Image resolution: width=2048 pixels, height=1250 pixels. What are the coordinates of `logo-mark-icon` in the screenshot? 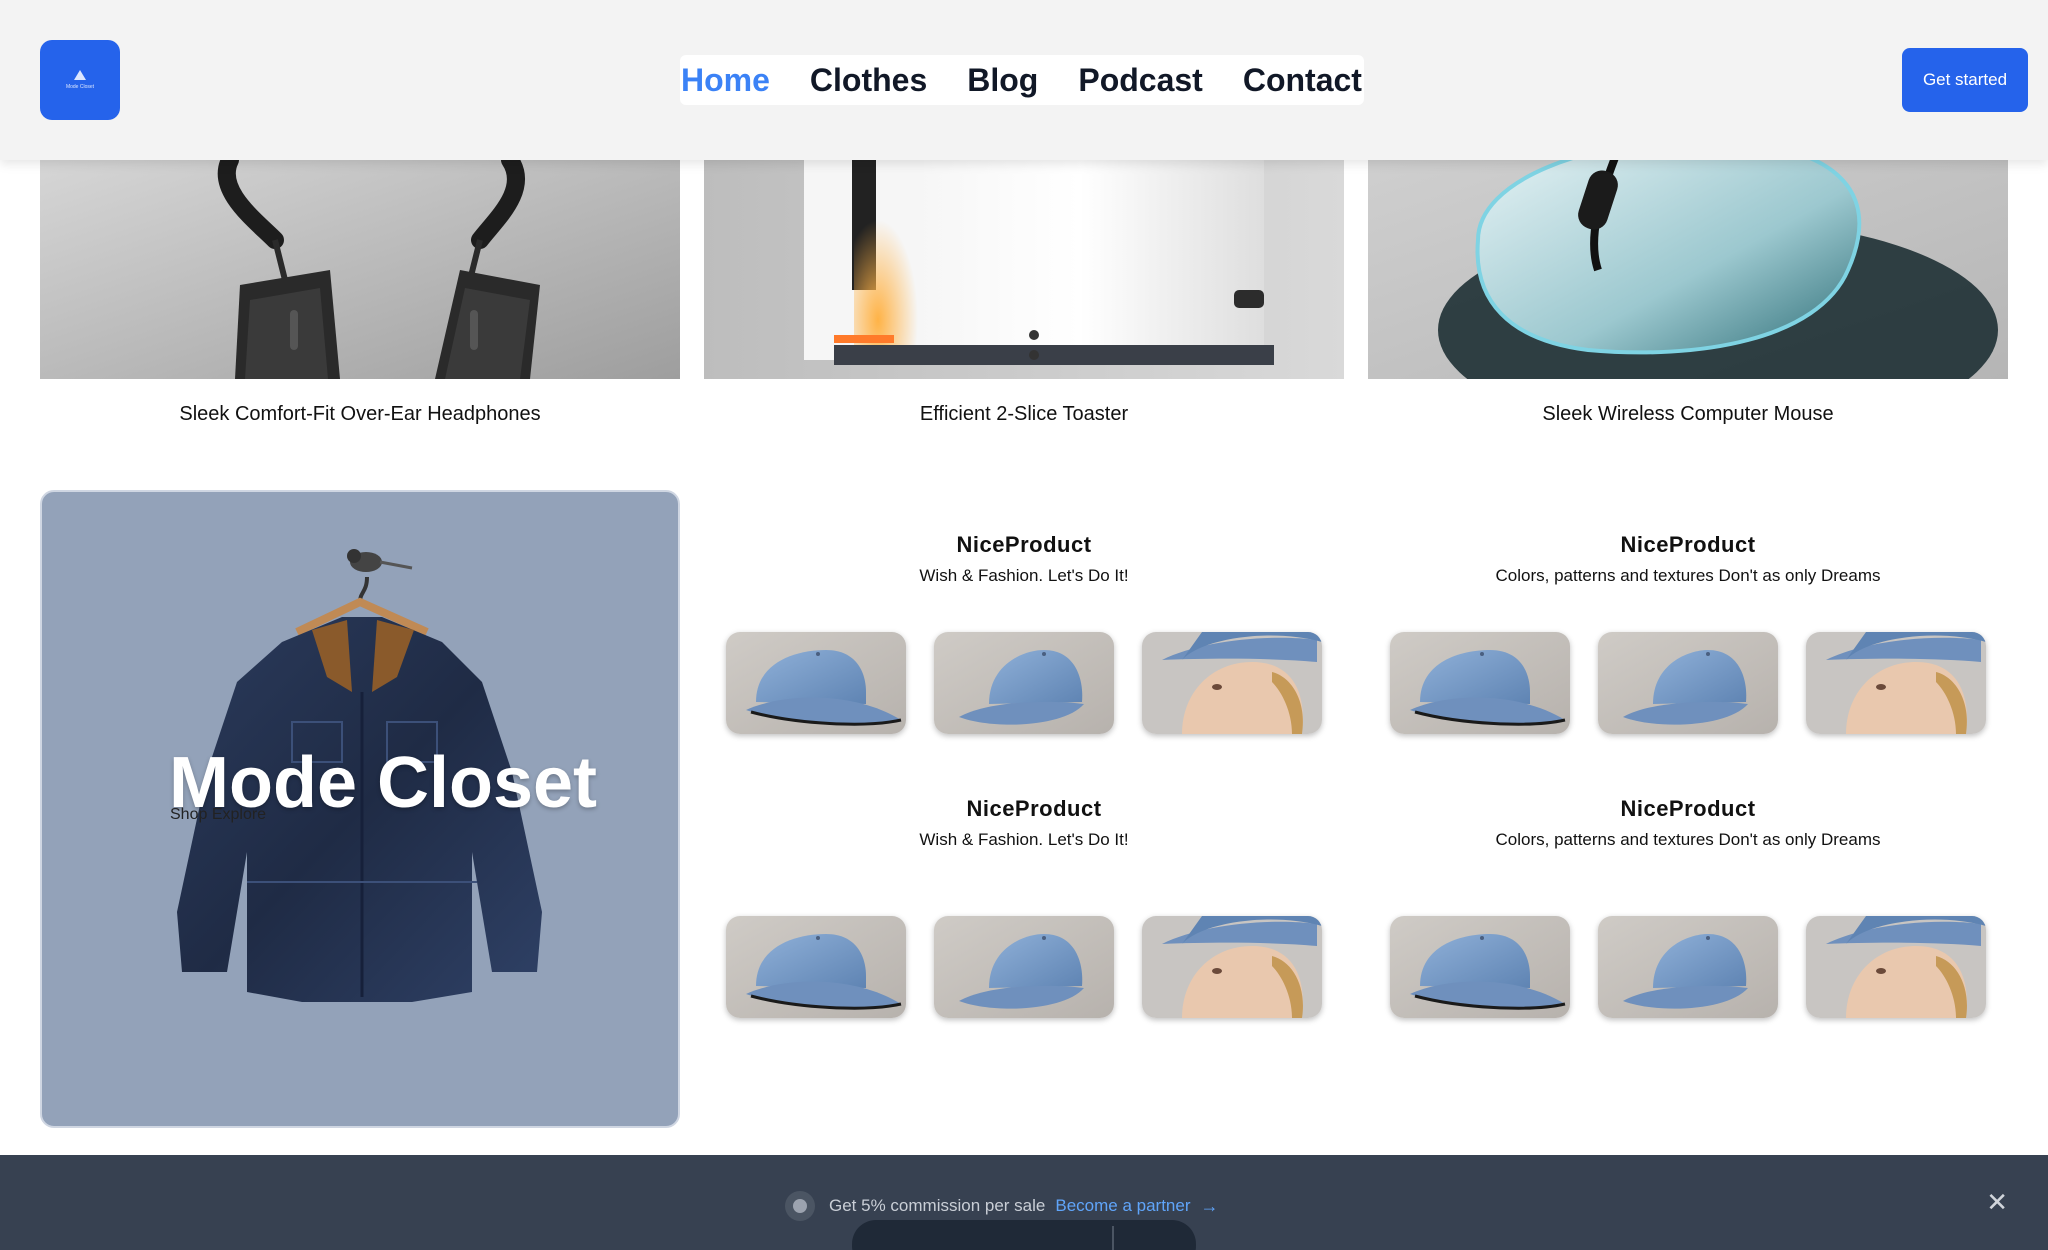 It's located at (80, 75).